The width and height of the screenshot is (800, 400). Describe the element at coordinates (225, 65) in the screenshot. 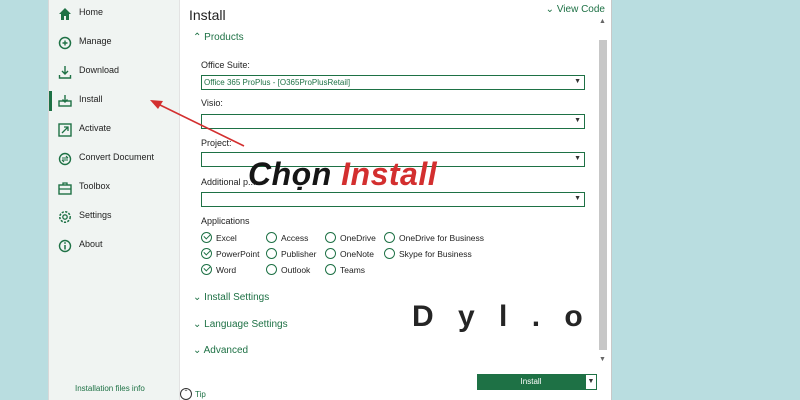

I see `office-suite-label: Office Suite:` at that location.